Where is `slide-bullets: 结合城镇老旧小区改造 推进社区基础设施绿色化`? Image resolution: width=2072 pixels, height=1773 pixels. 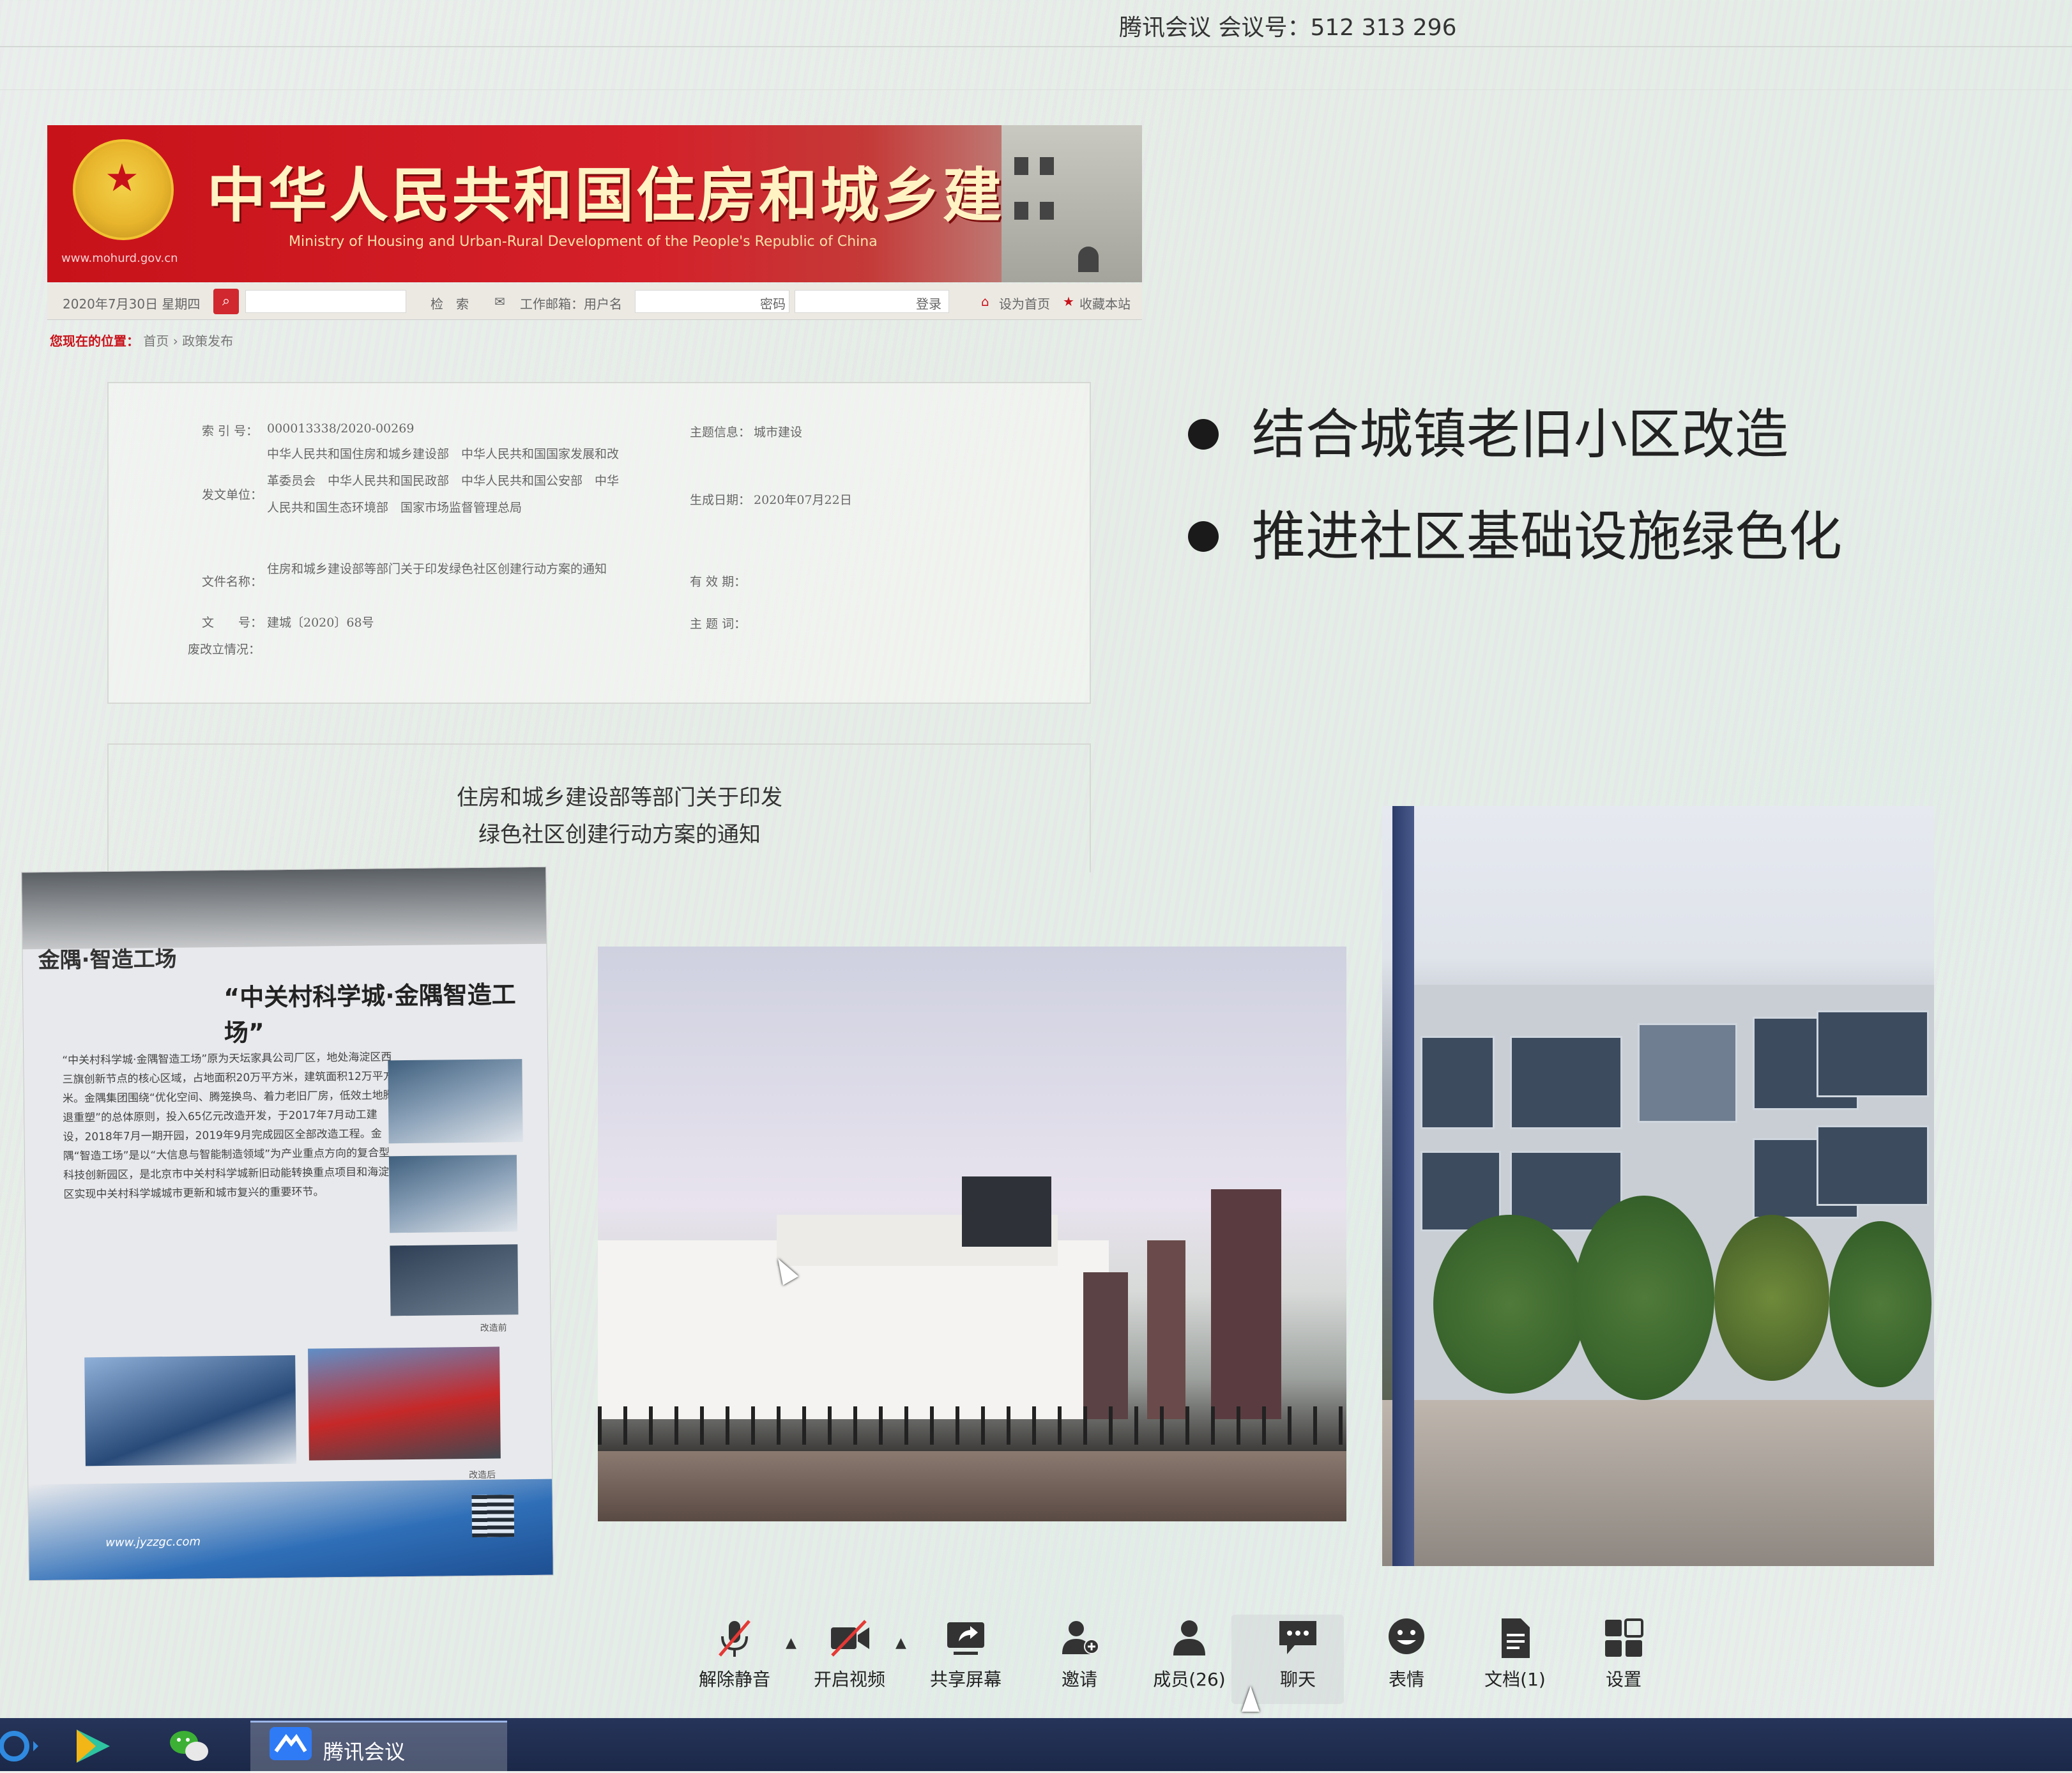 slide-bullets: 结合城镇老旧小区改造 推进社区基础设施绿色化 is located at coordinates (1515, 498).